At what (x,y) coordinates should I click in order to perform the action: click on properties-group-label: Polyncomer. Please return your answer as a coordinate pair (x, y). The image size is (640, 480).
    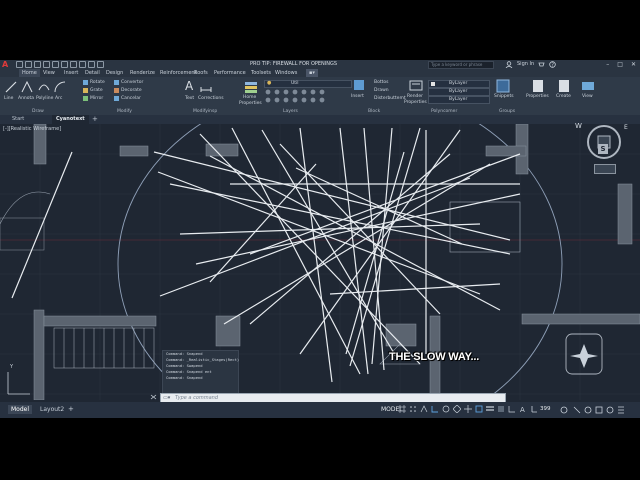
    Looking at the image, I should click on (444, 111).